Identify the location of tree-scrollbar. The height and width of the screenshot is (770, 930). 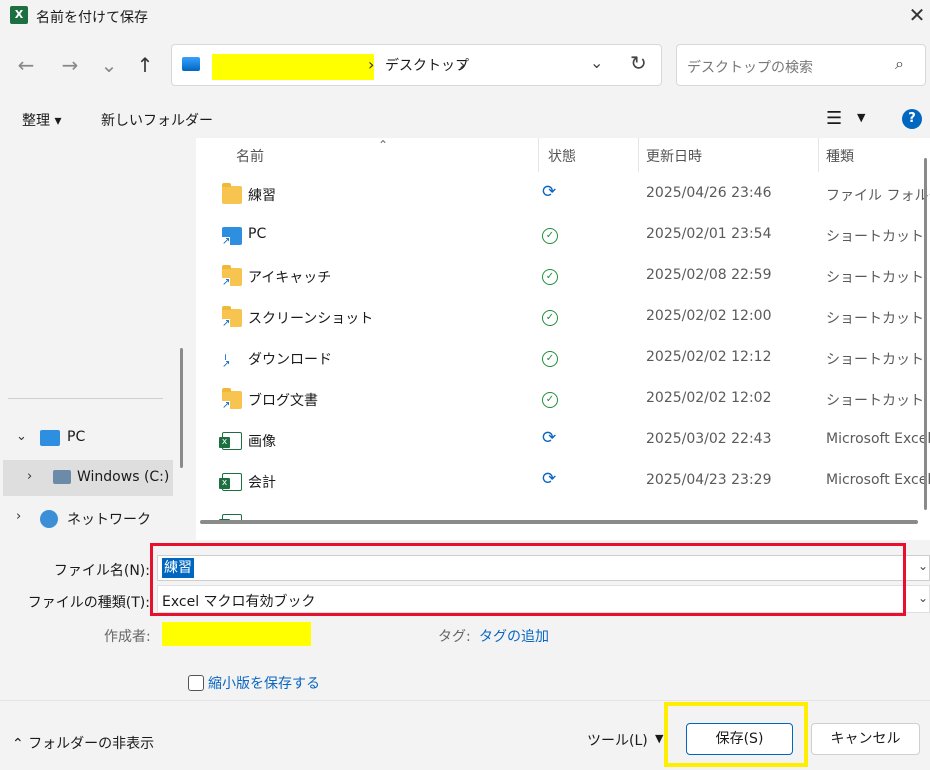
(181, 408).